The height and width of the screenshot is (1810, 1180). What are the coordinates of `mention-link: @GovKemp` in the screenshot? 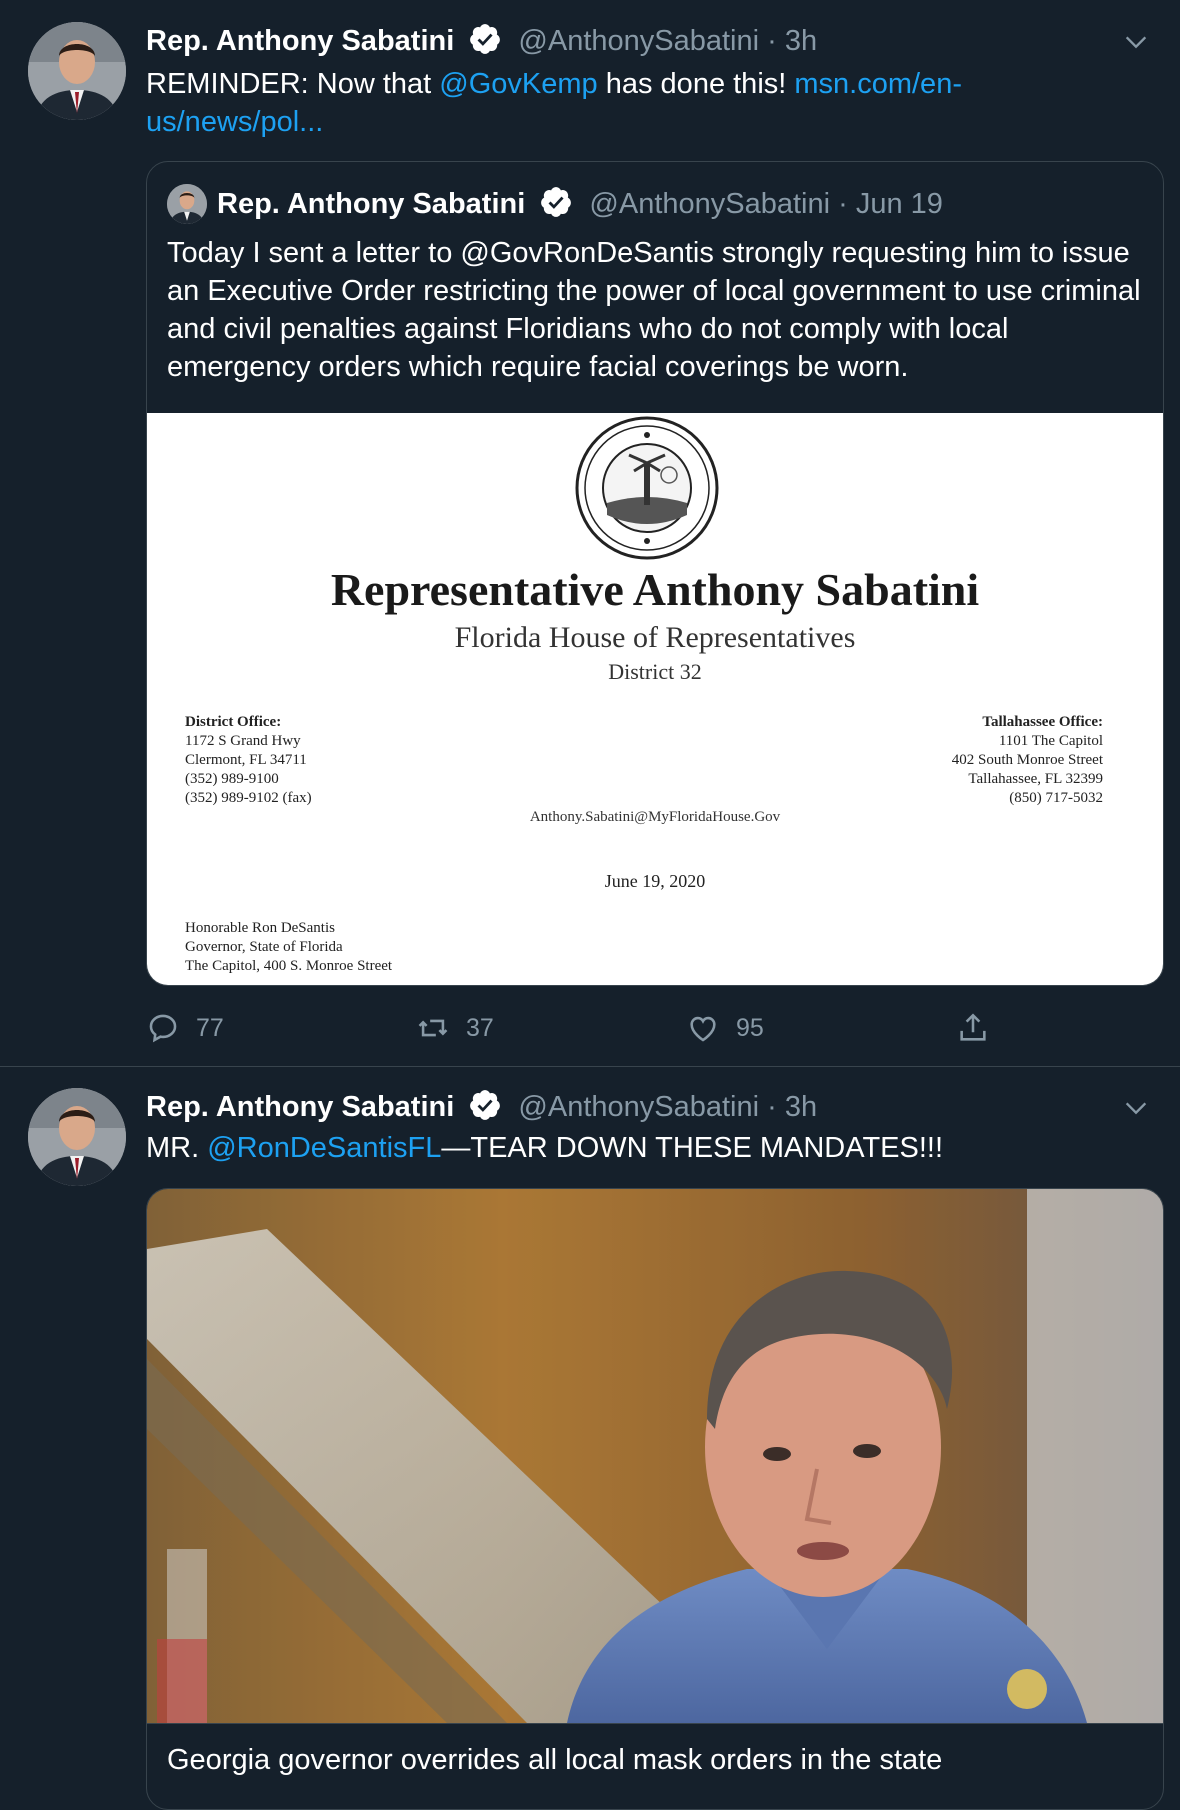 It's located at (518, 84).